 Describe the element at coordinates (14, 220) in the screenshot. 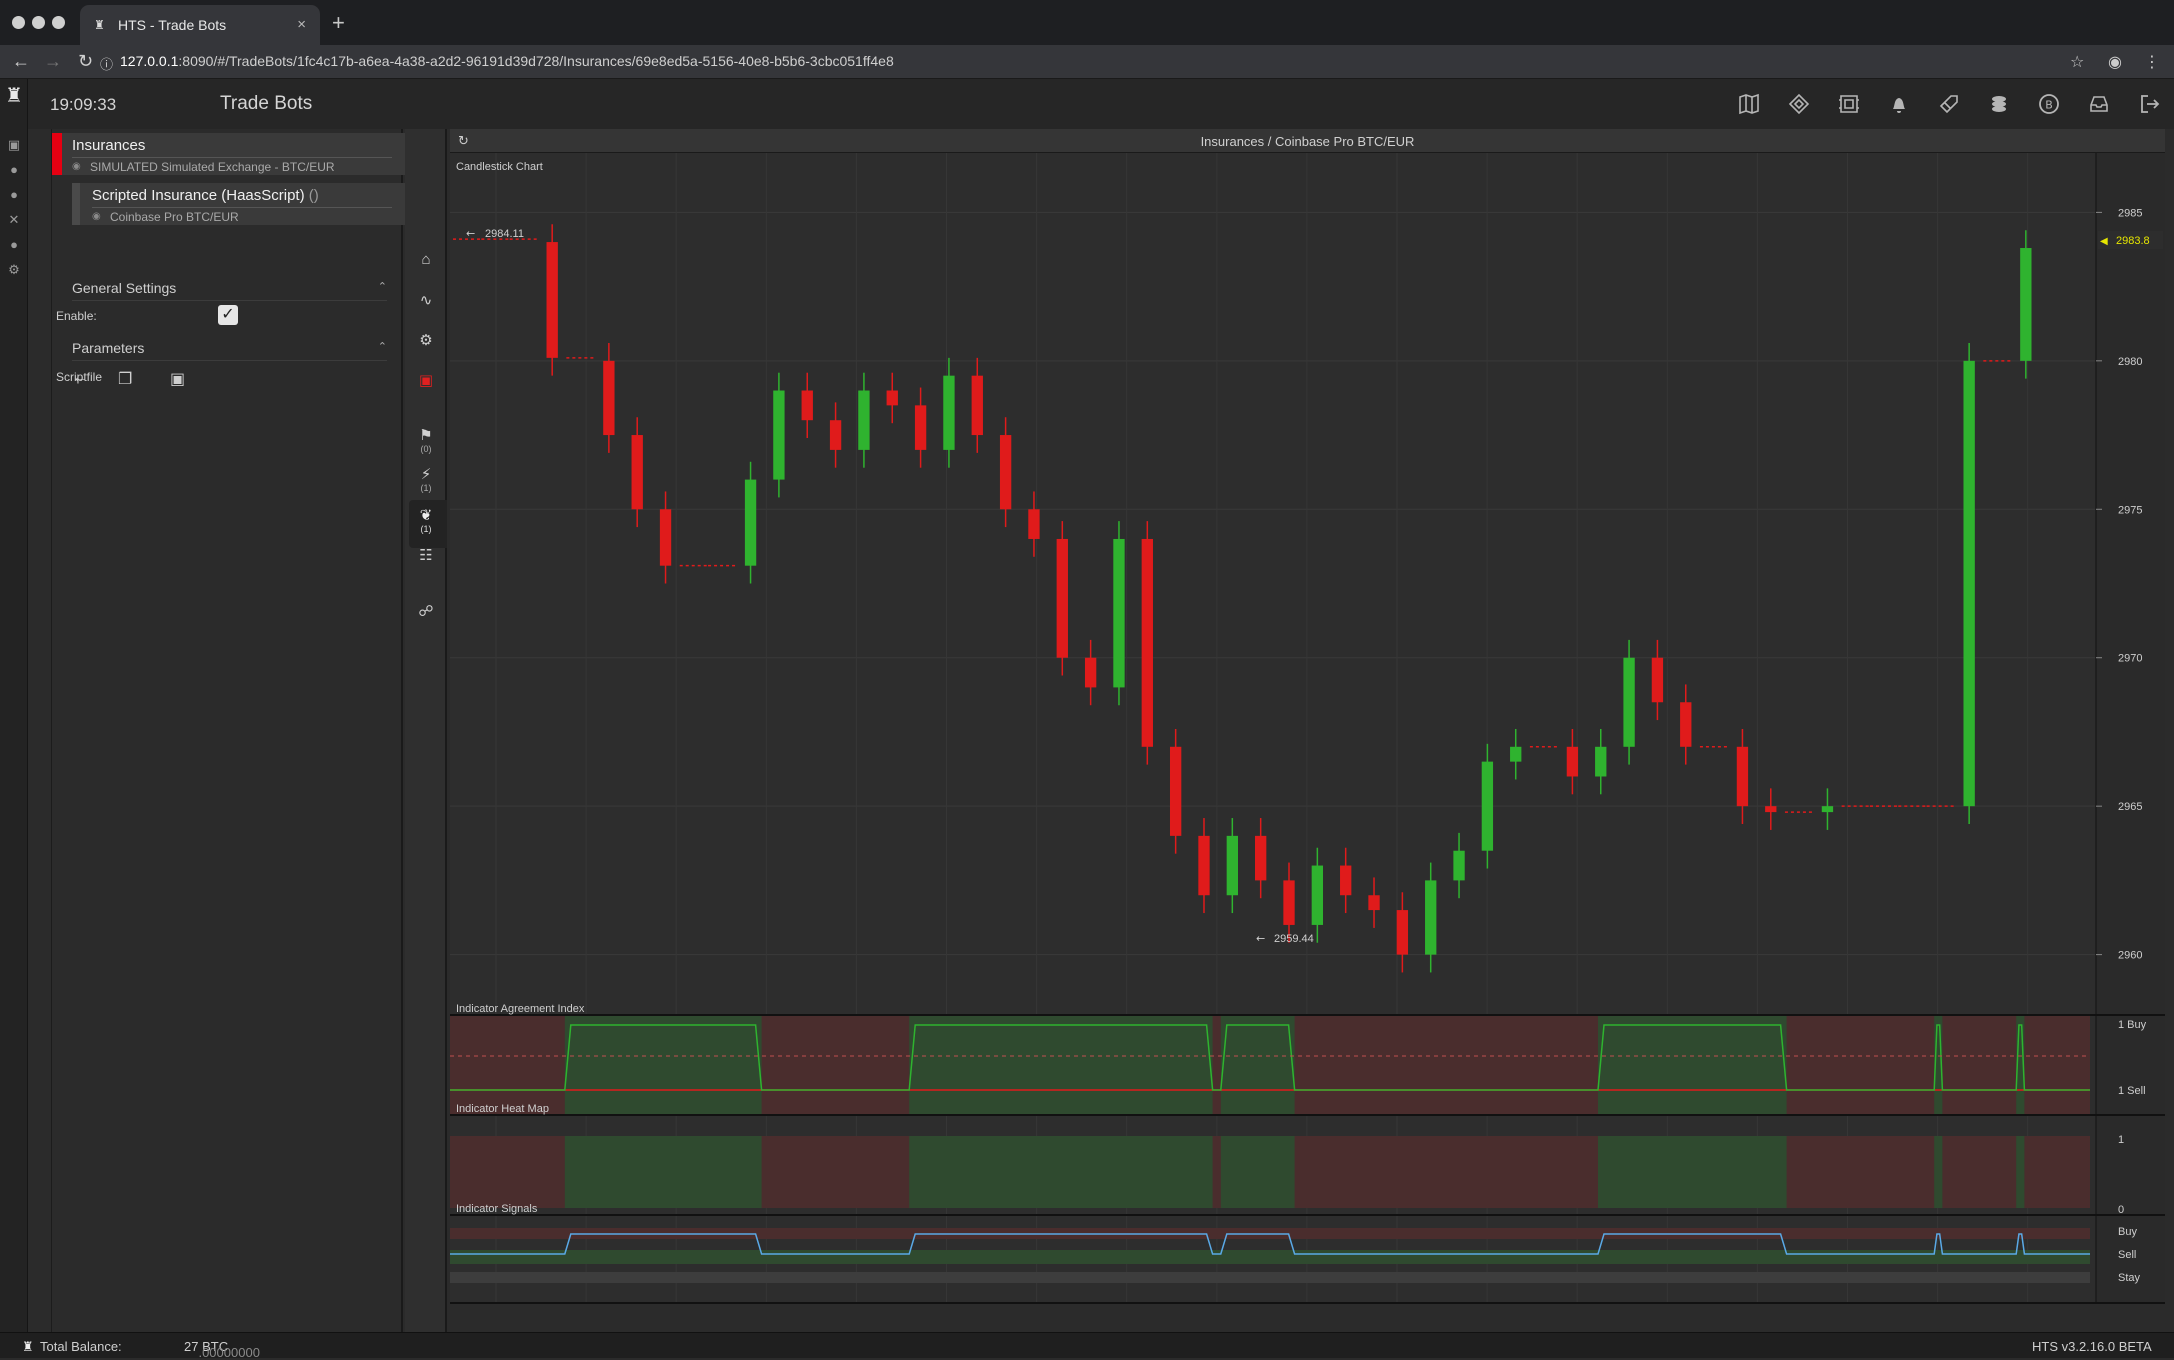

I see `tools-icon: ✕` at that location.